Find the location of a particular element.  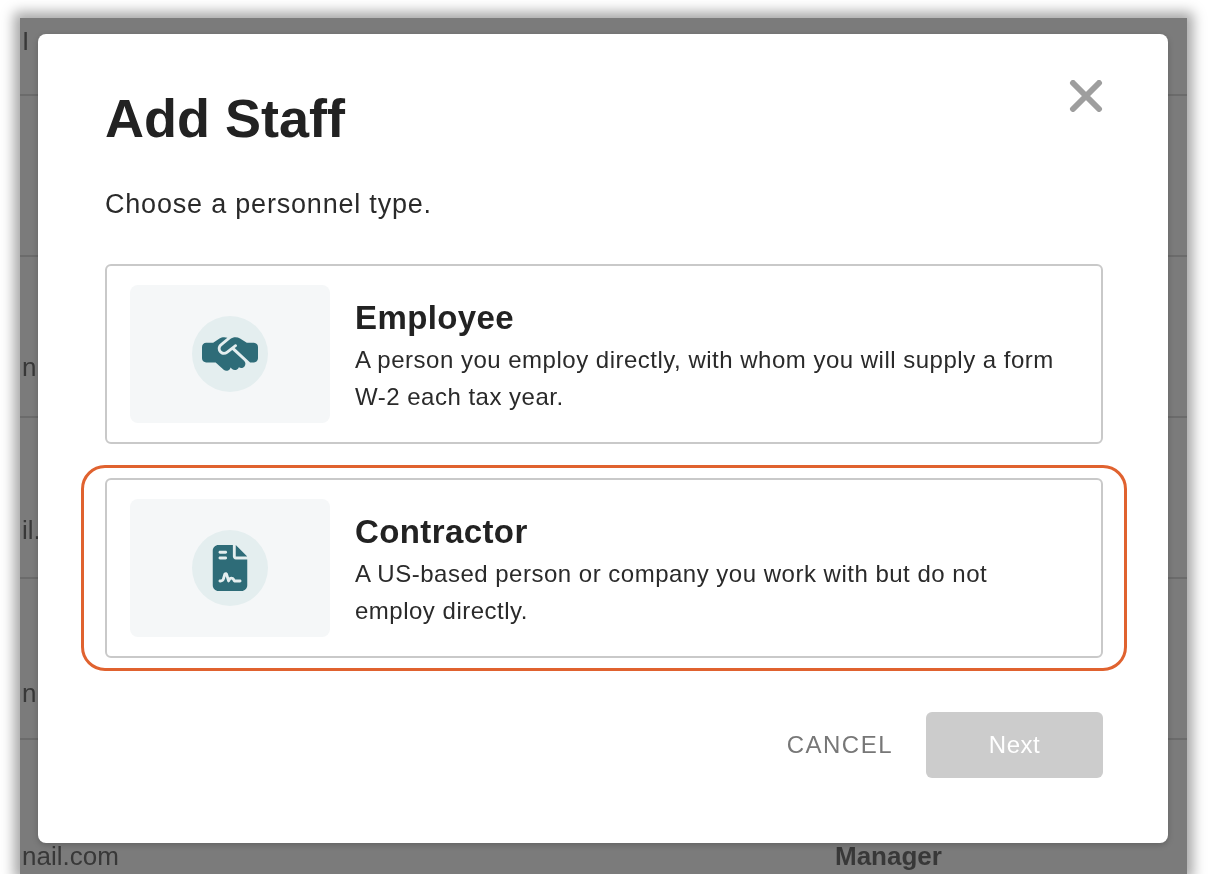

option-description: A person you employ directly, with whom you will supply a form W-2 each tax year. is located at coordinates (705, 378).